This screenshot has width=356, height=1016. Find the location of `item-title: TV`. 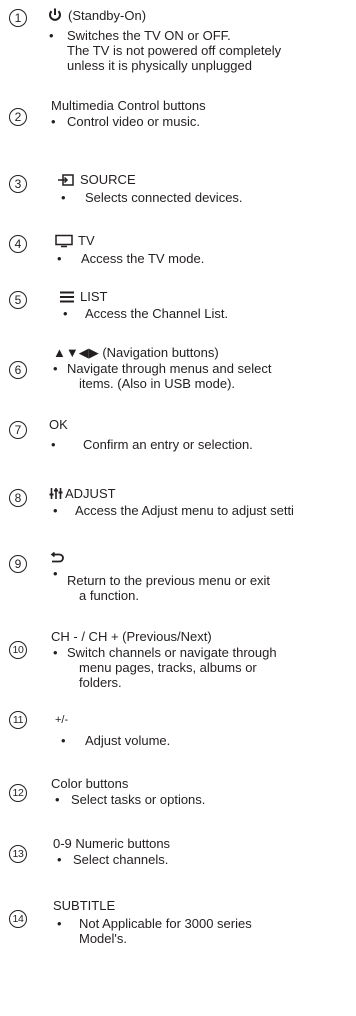

item-title: TV is located at coordinates (75, 240).